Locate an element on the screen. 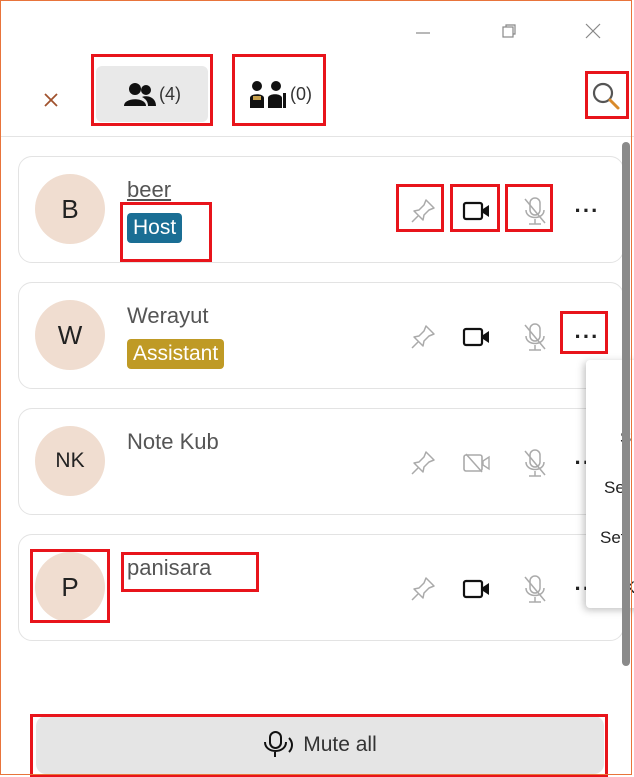 The width and height of the screenshot is (634, 777). tab-waiting-room: (0) is located at coordinates (280, 94).